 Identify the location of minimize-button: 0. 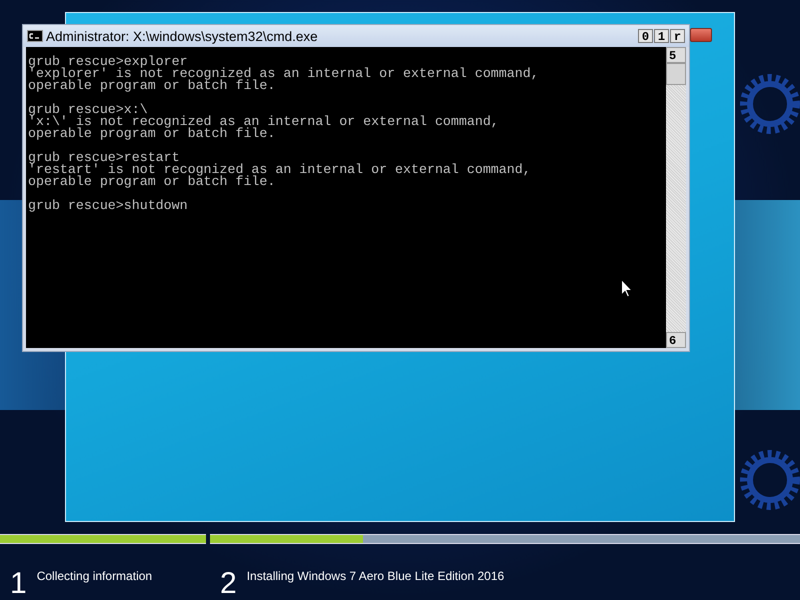
(645, 36).